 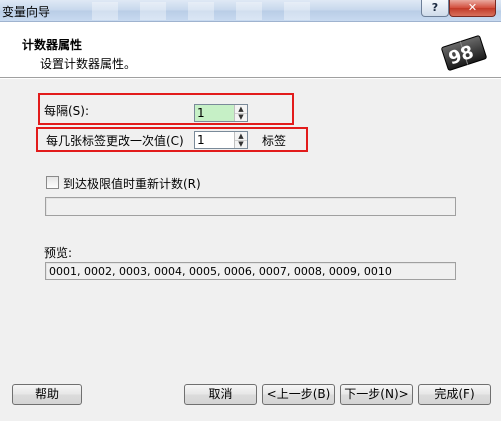 What do you see at coordinates (58, 253) in the screenshot?
I see `preview-label: 预览:` at bounding box center [58, 253].